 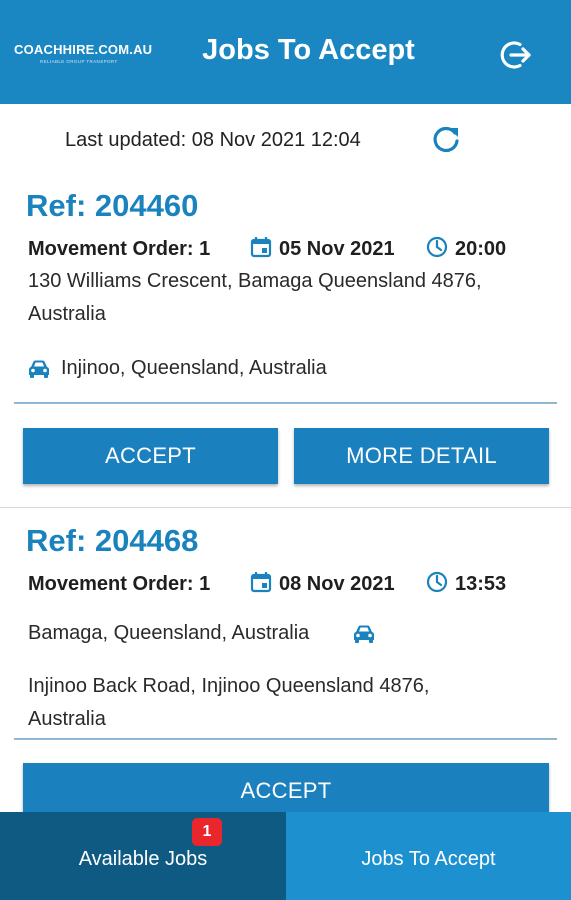 What do you see at coordinates (481, 584) in the screenshot?
I see `job-time: 13:53` at bounding box center [481, 584].